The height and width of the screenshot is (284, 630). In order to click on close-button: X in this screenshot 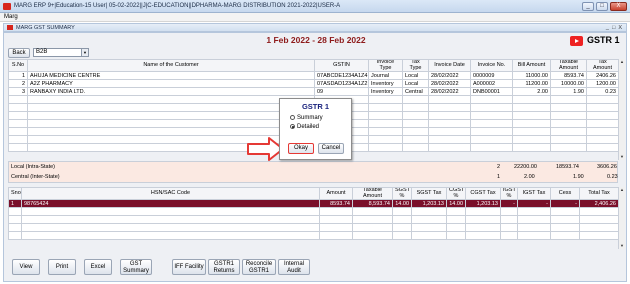, I will do `click(618, 6)`.